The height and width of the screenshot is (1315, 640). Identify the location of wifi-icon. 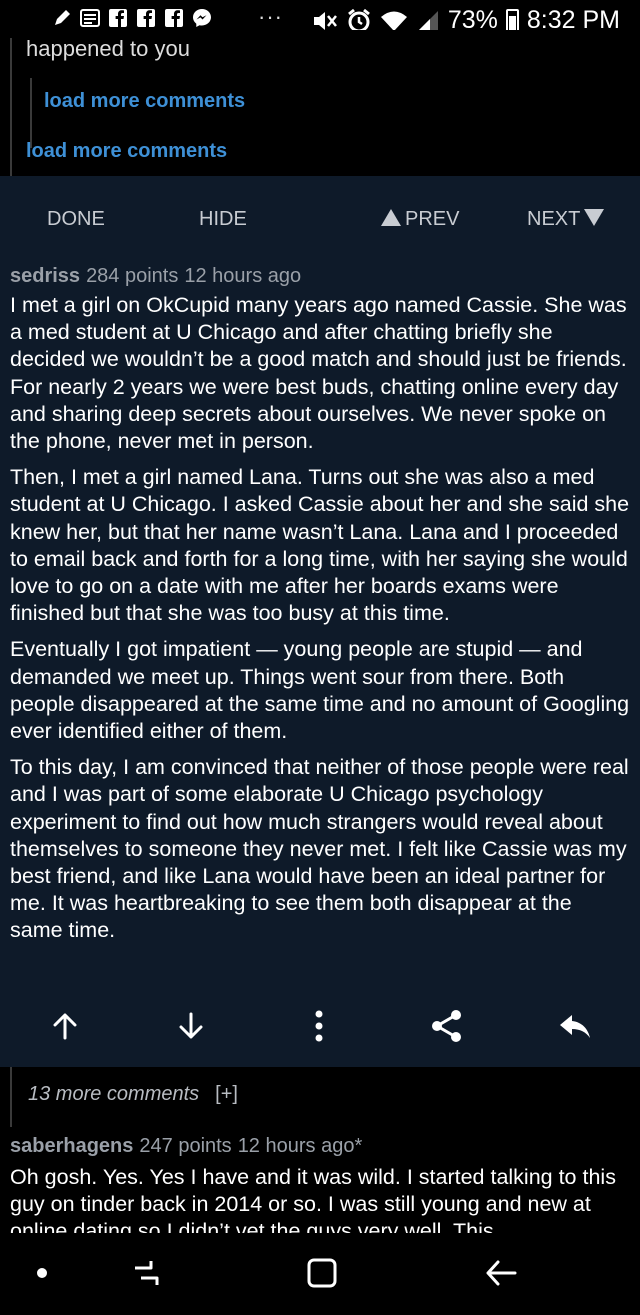
(393, 21).